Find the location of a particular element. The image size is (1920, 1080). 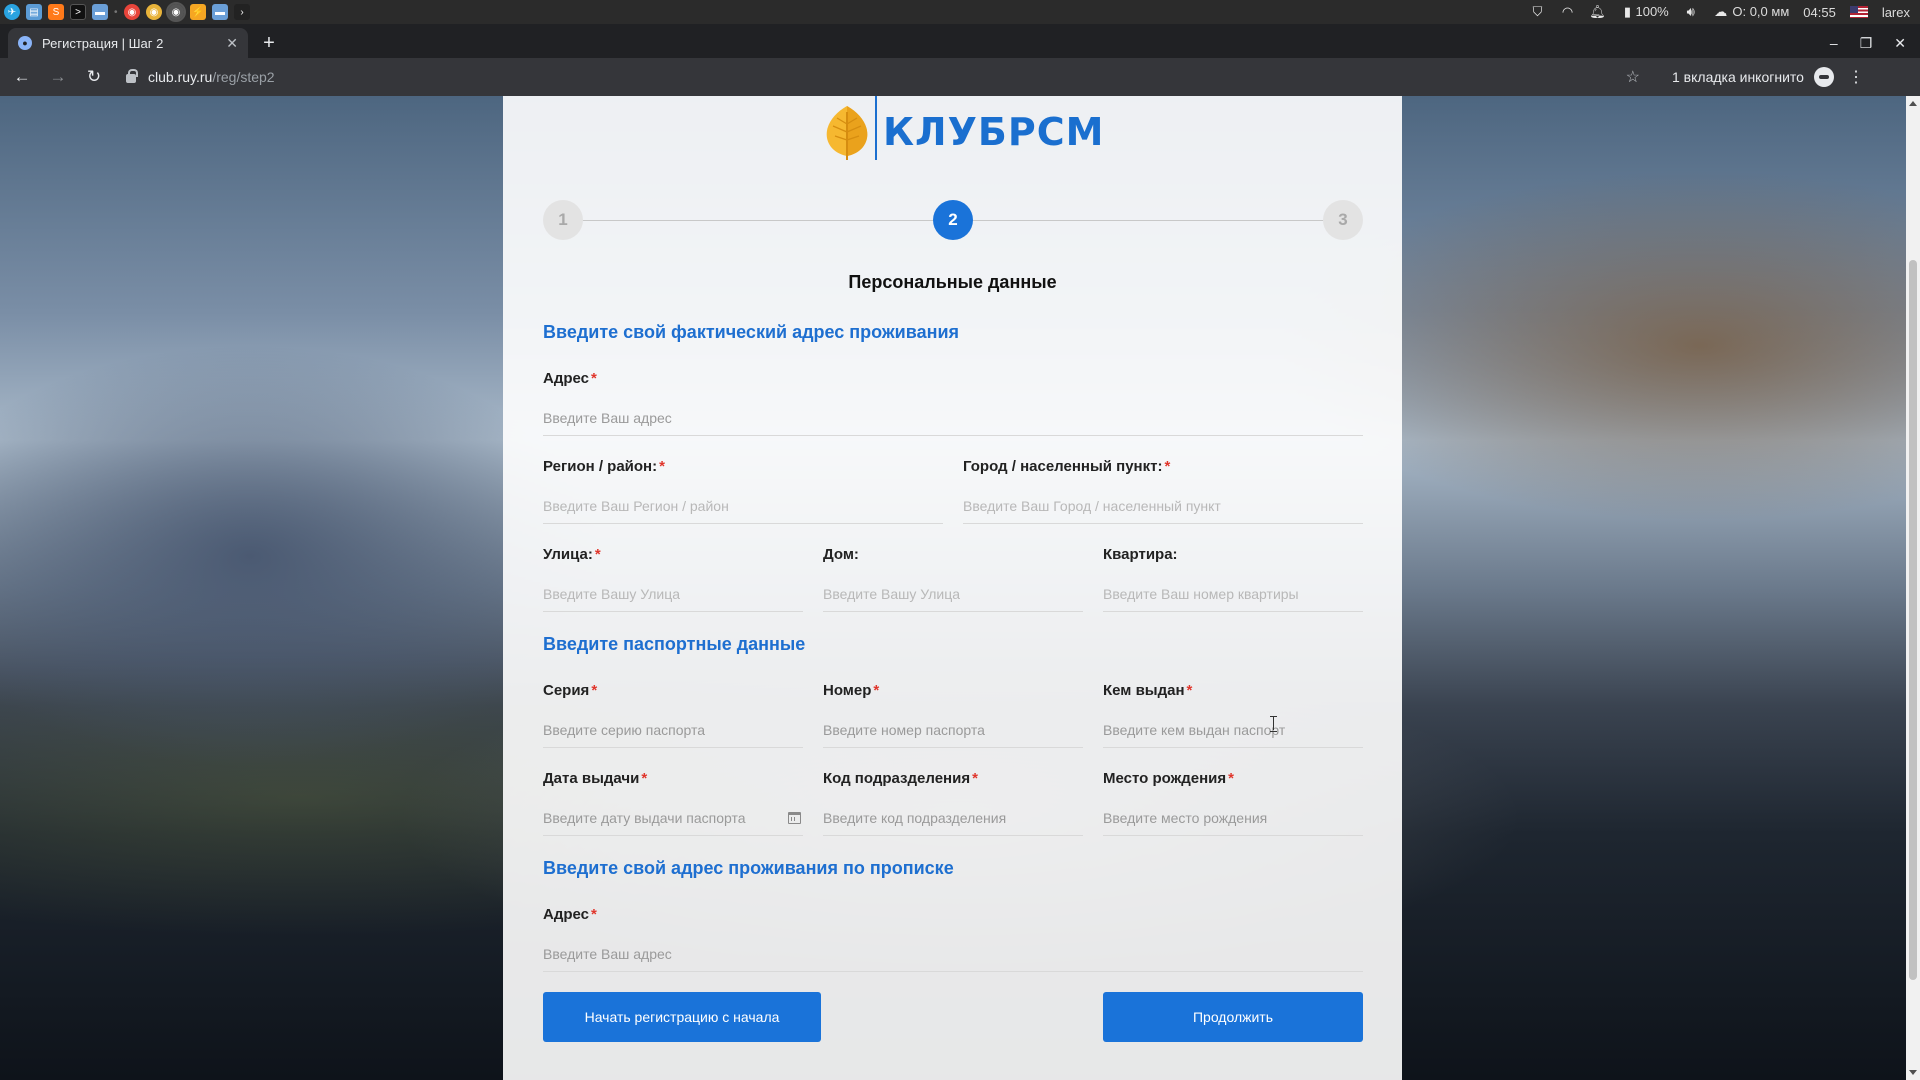

new-tab-button: + is located at coordinates (269, 43).